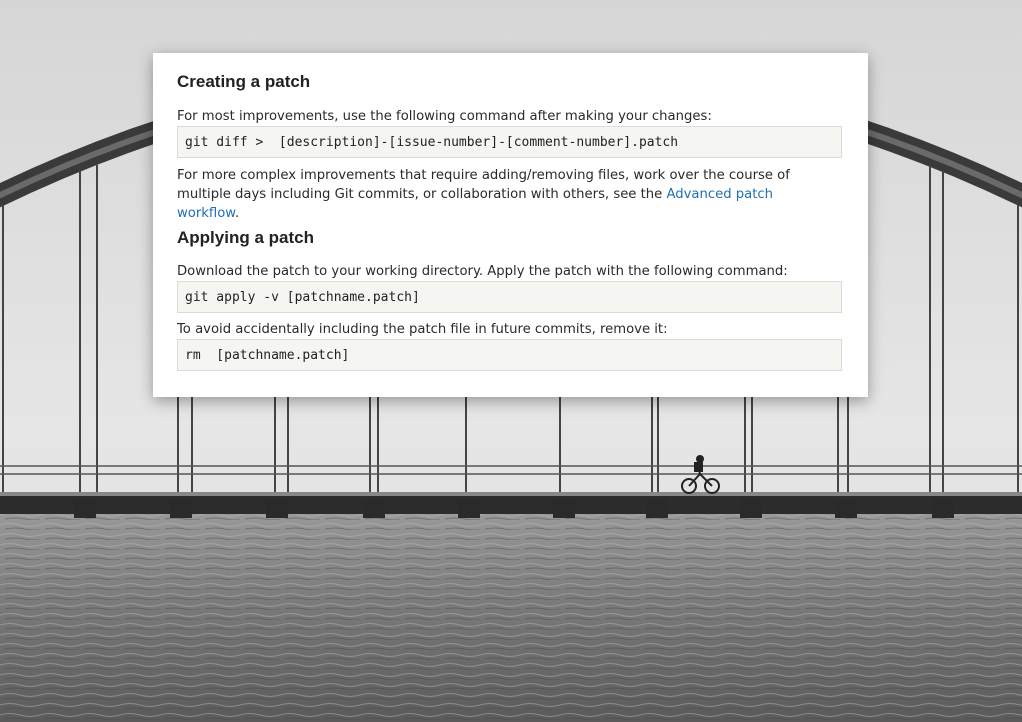 Image resolution: width=1022 pixels, height=722 pixels. I want to click on rm-patch-command: rm [patchname.patch], so click(509, 355).